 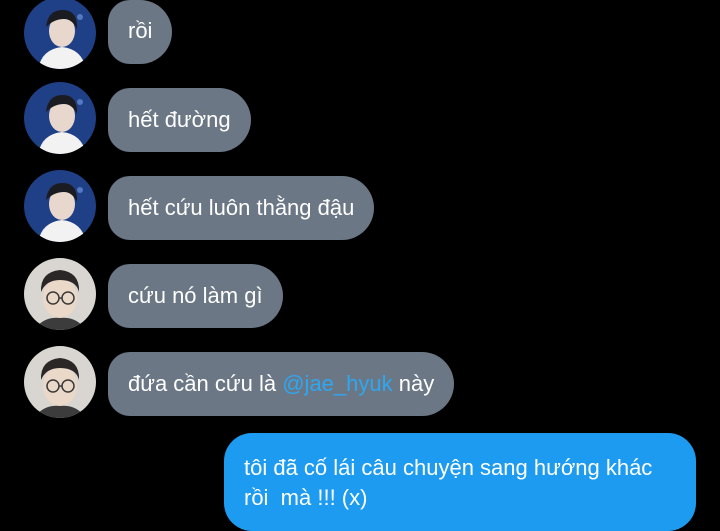 I want to click on message-text: hết cứu luôn thằng đậu, so click(x=241, y=207).